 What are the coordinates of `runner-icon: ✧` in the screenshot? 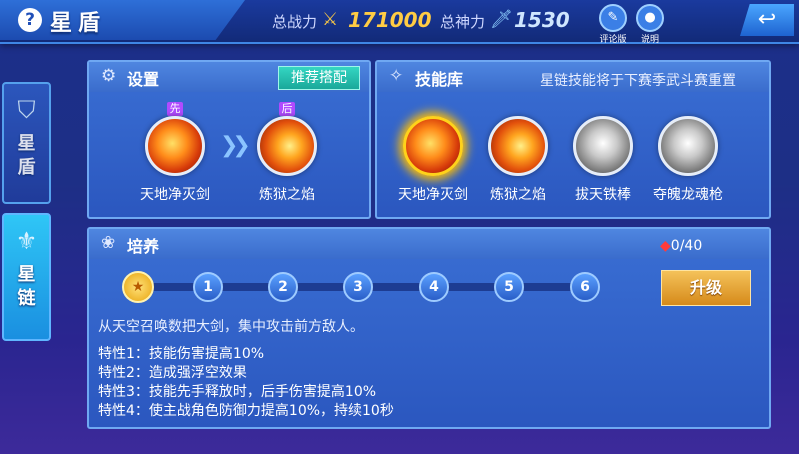 It's located at (396, 76).